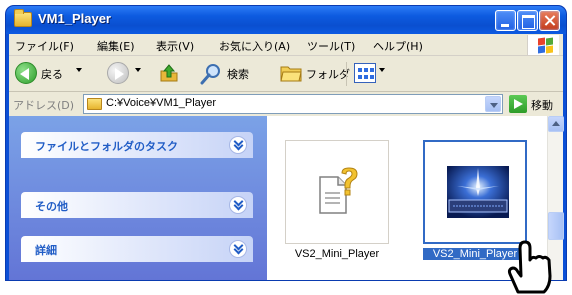  I want to click on maximize-button, so click(527, 20).